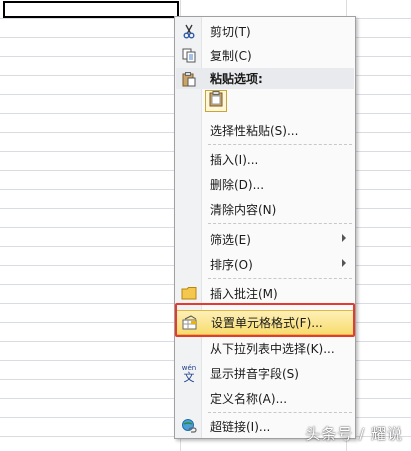 This screenshot has width=411, height=451. I want to click on paste-clipboard-icon, so click(216, 101).